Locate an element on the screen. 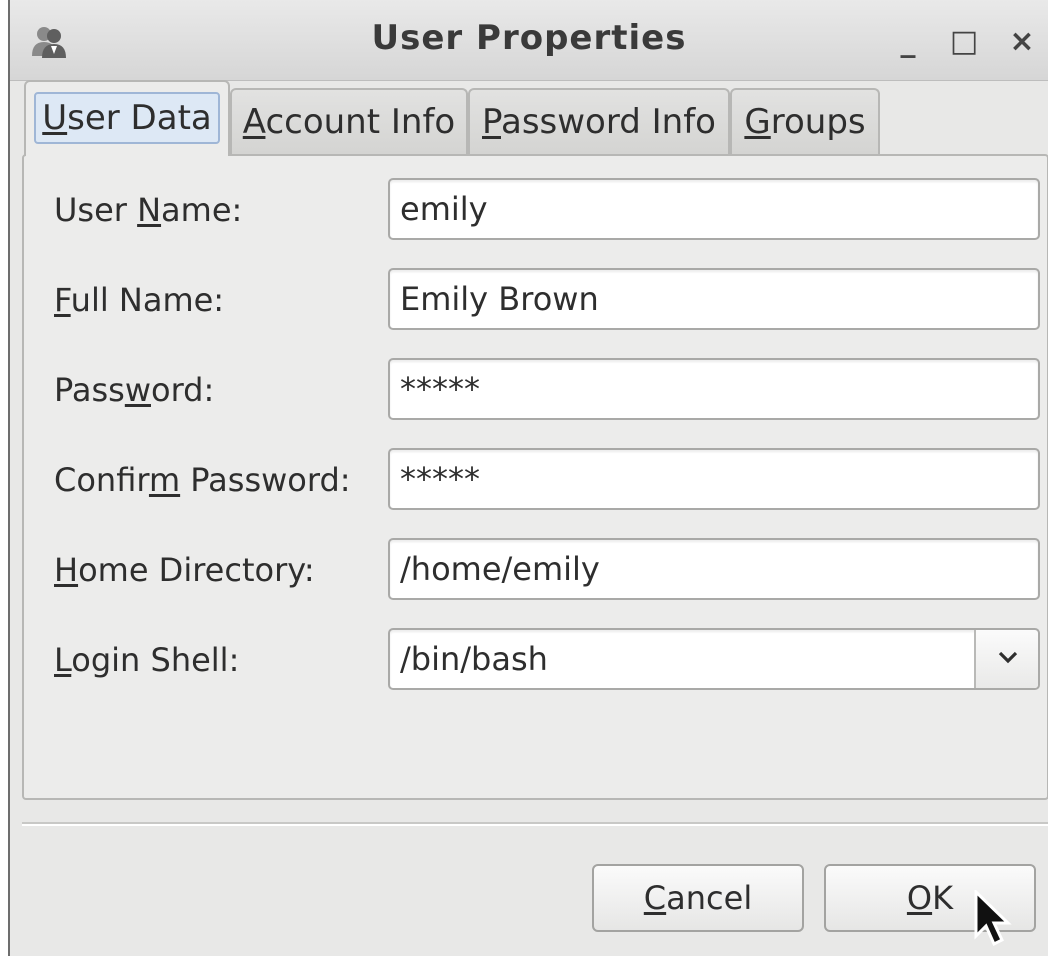 The width and height of the screenshot is (1048, 956). button-label-post: ancel is located at coordinates (709, 898).